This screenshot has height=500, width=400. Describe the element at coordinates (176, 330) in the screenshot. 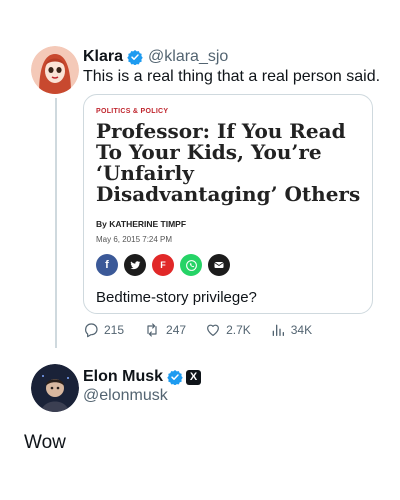

I see `repost-count: 247` at that location.